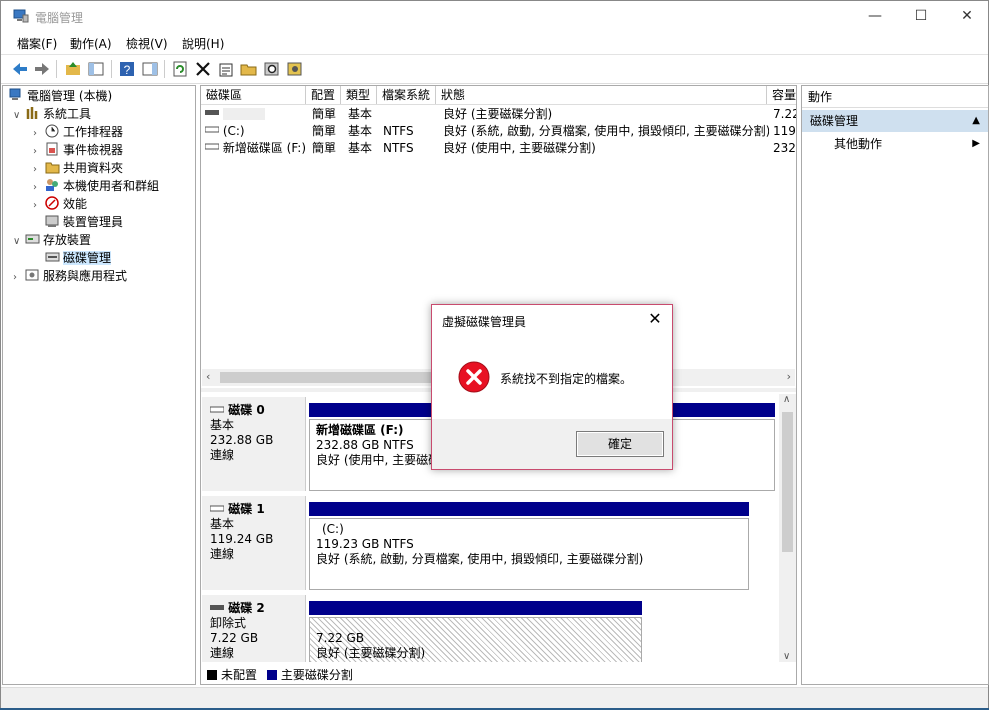 This screenshot has height=710, width=989. What do you see at coordinates (834, 121) in the screenshot?
I see `section-label: 磁碟管理` at bounding box center [834, 121].